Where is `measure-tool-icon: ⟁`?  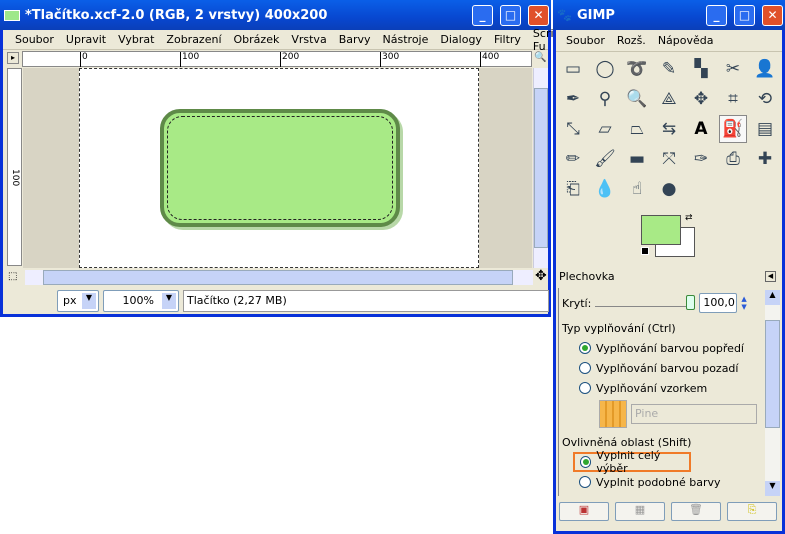
measure-tool-icon: ⟁ is located at coordinates (669, 99).